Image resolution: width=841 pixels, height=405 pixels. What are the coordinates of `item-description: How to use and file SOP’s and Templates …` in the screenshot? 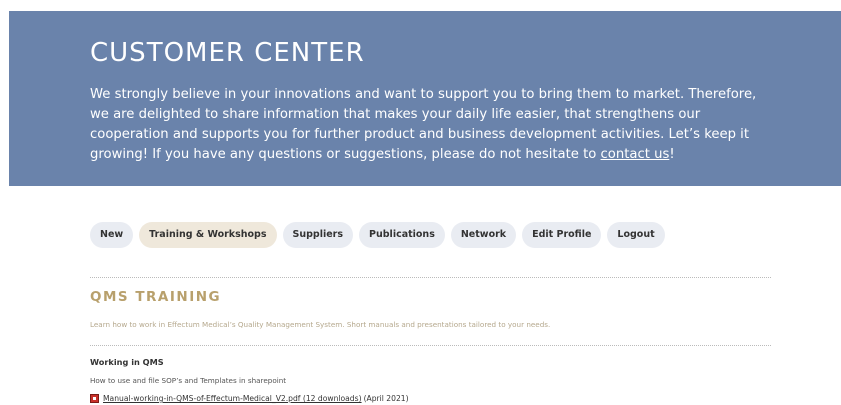 It's located at (188, 380).